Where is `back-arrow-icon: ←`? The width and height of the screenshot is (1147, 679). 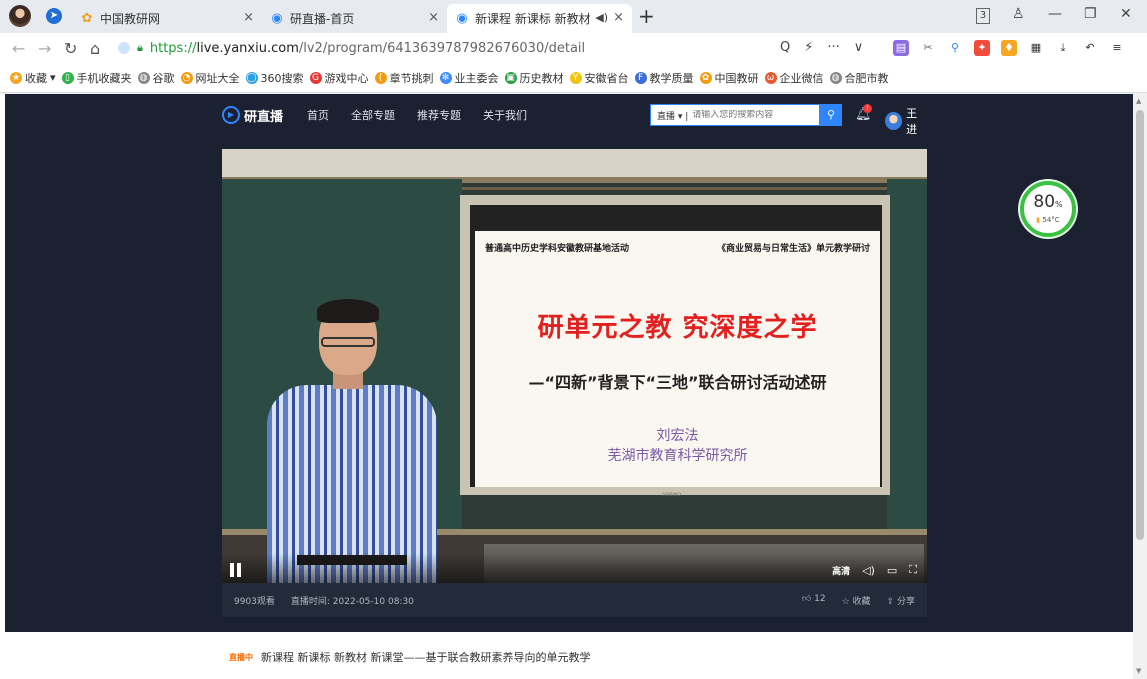 back-arrow-icon: ← is located at coordinates (18, 48).